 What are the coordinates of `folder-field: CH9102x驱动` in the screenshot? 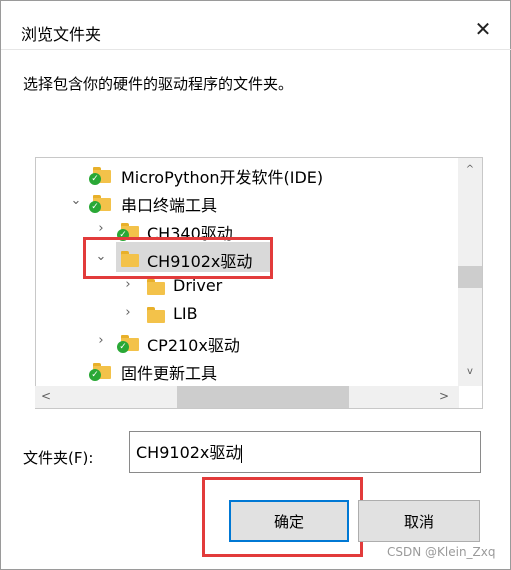 It's located at (305, 452).